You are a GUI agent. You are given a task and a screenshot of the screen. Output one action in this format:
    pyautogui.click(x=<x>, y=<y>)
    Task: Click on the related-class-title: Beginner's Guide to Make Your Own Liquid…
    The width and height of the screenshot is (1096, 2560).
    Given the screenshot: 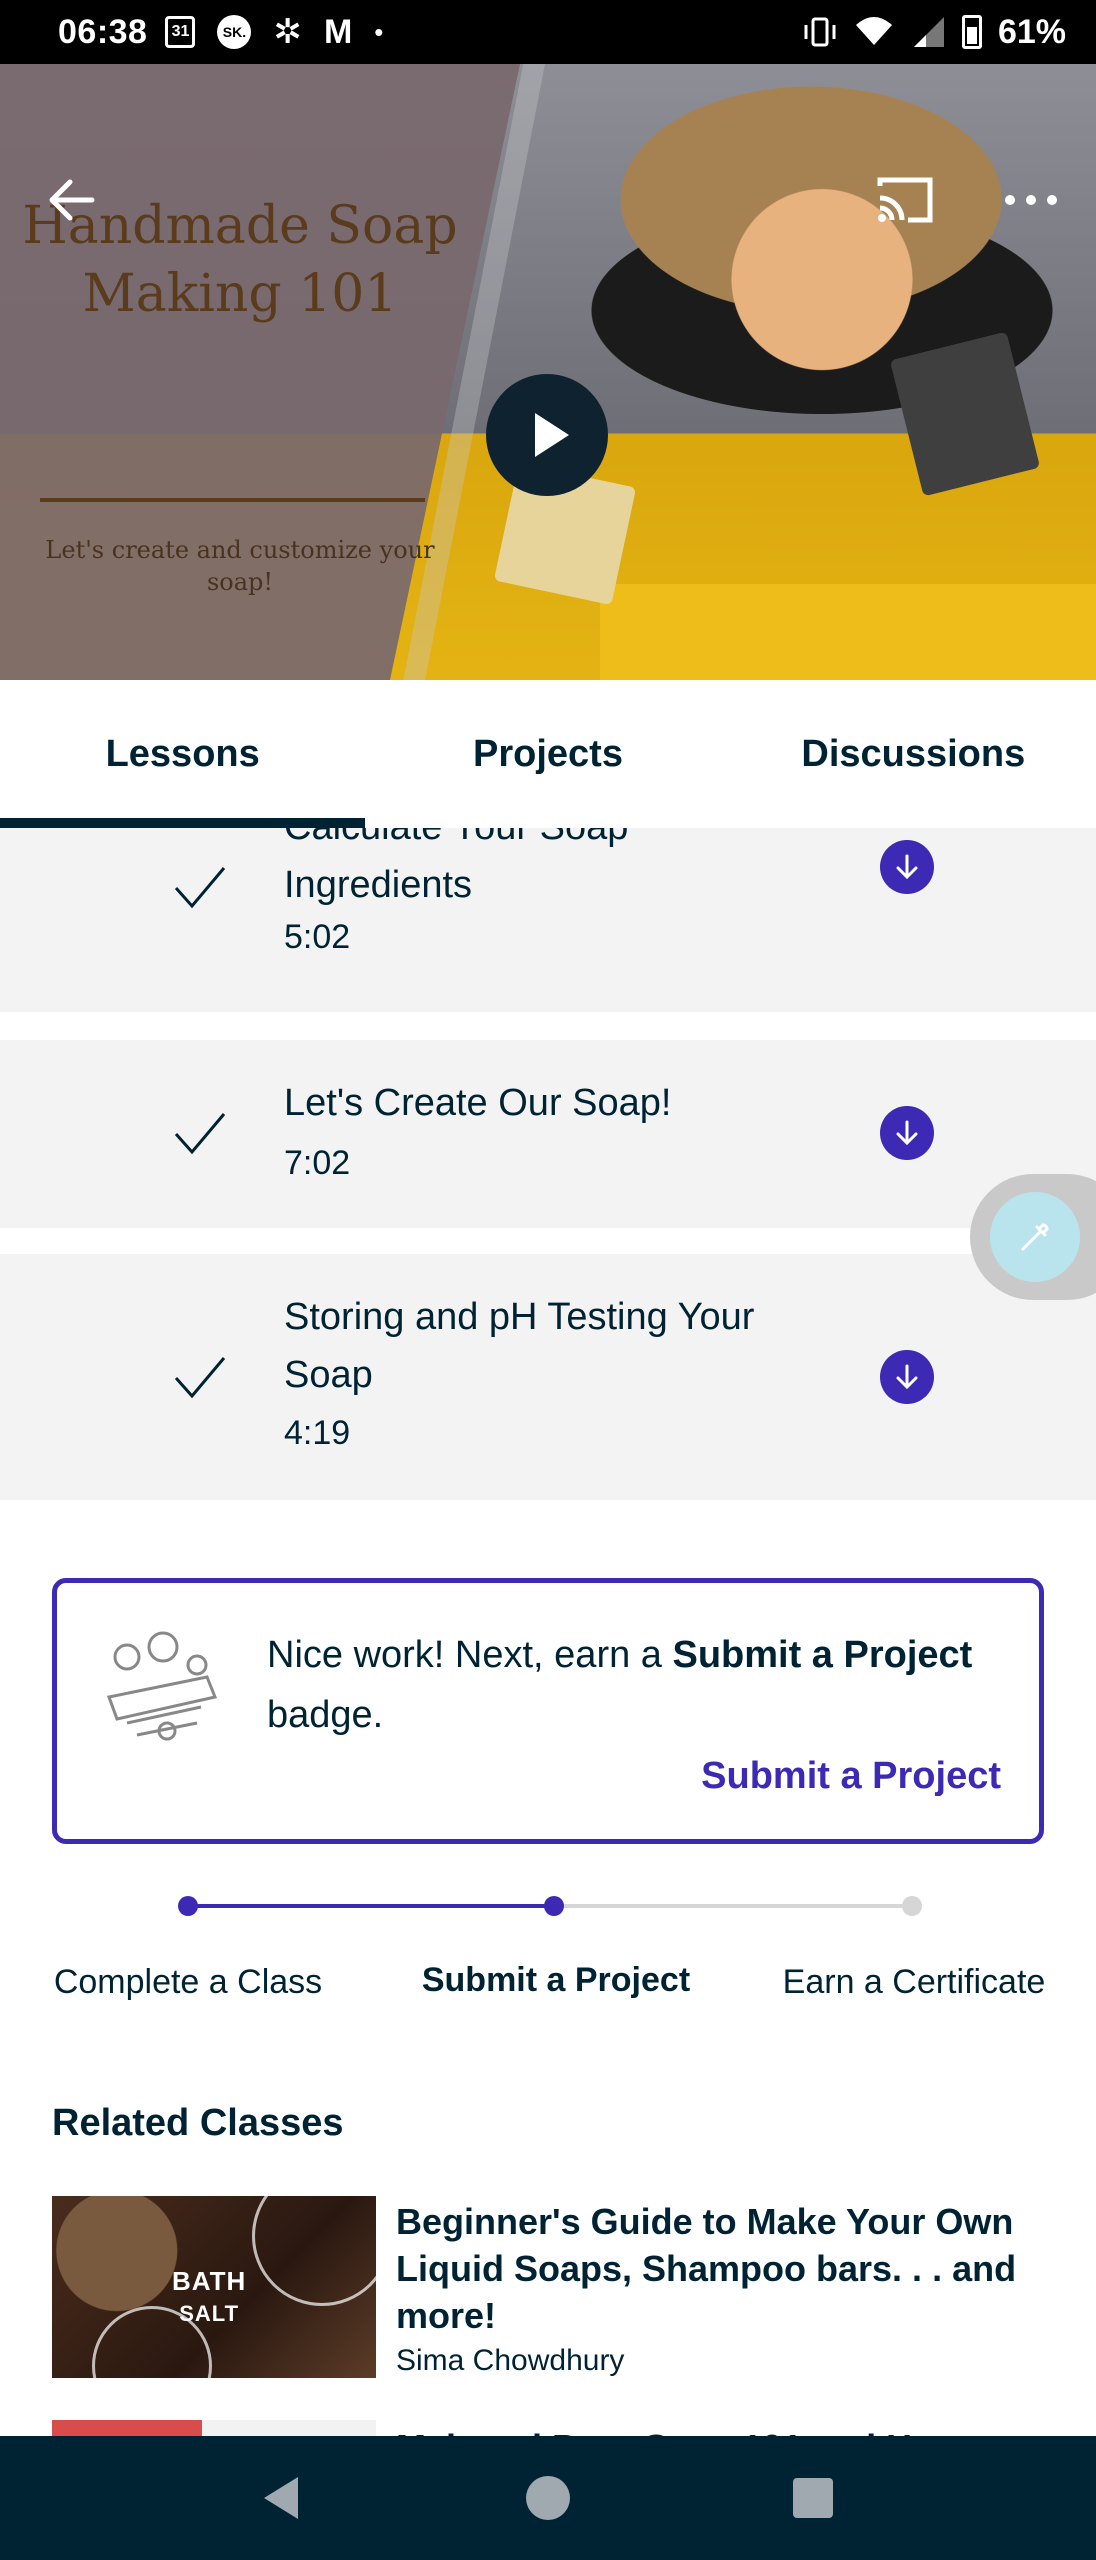 What is the action you would take?
    pyautogui.click(x=706, y=2268)
    